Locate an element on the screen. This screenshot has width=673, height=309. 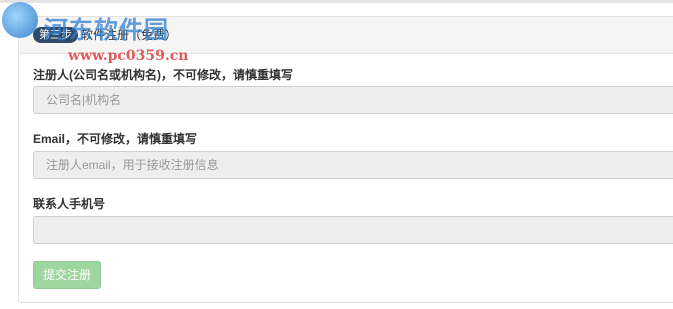
email-input: 注册人email，用于接收注册信息 is located at coordinates (353, 165).